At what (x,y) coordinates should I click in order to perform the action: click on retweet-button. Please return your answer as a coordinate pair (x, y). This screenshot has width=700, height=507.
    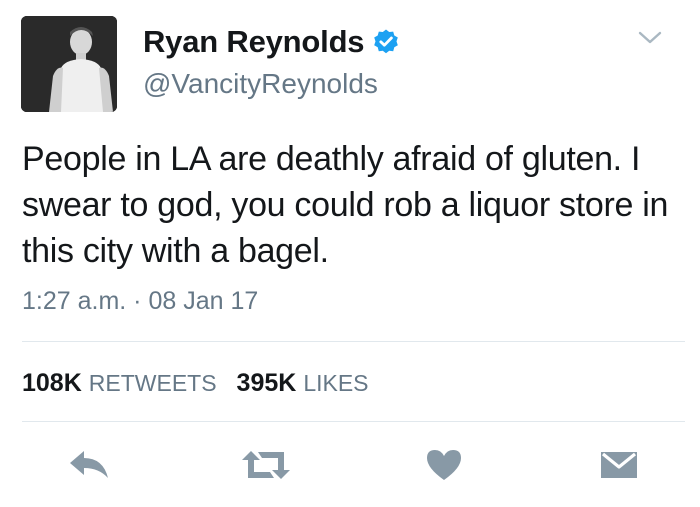
    Looking at the image, I should click on (266, 465).